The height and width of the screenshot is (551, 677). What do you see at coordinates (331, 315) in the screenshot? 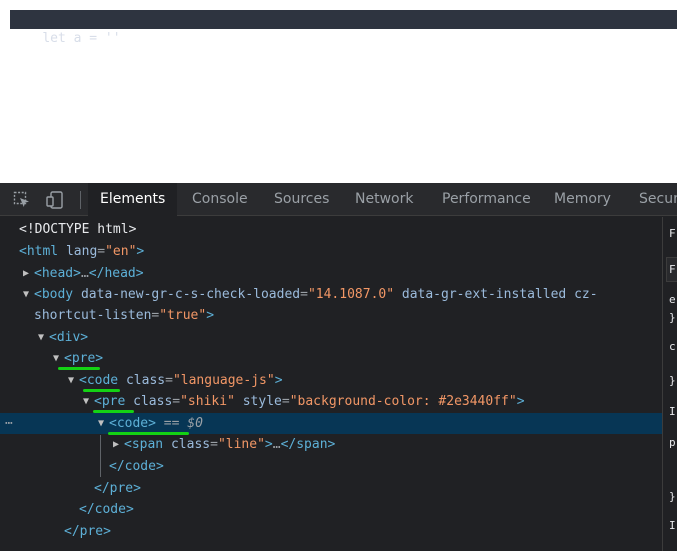
I see `tree-row-body-cont: shortcut-listen="true">` at bounding box center [331, 315].